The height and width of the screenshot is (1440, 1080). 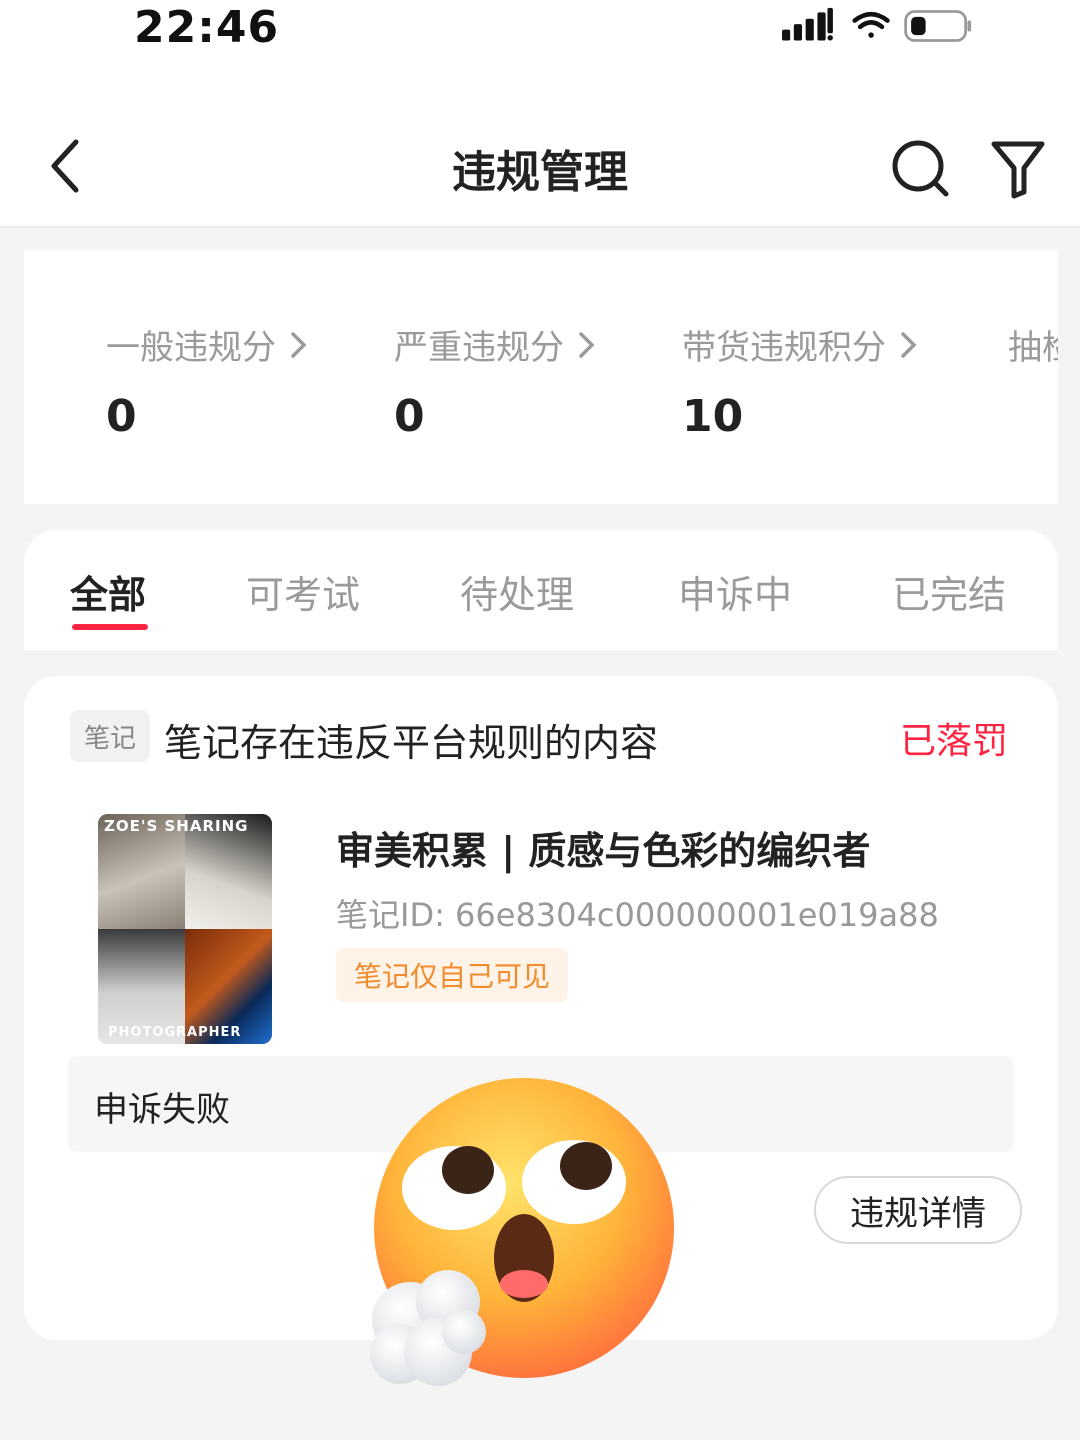 I want to click on battery-icon, so click(x=938, y=26).